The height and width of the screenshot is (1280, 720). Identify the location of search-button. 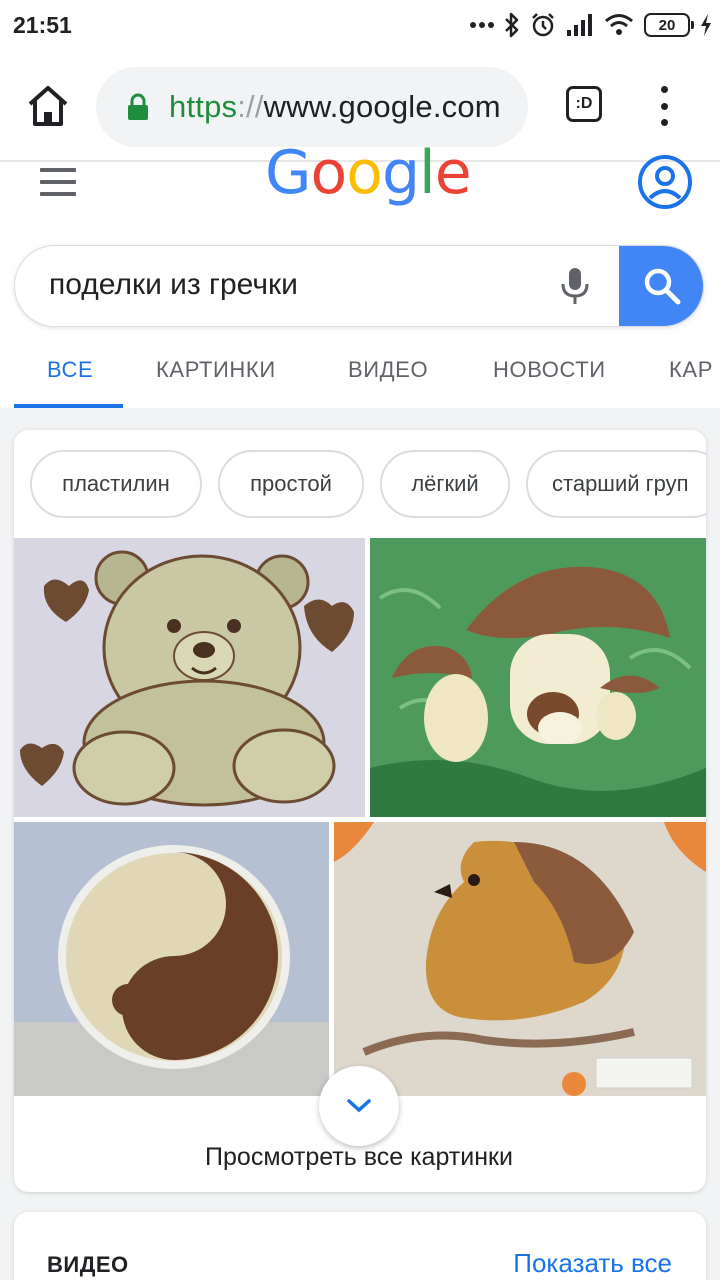
(661, 286).